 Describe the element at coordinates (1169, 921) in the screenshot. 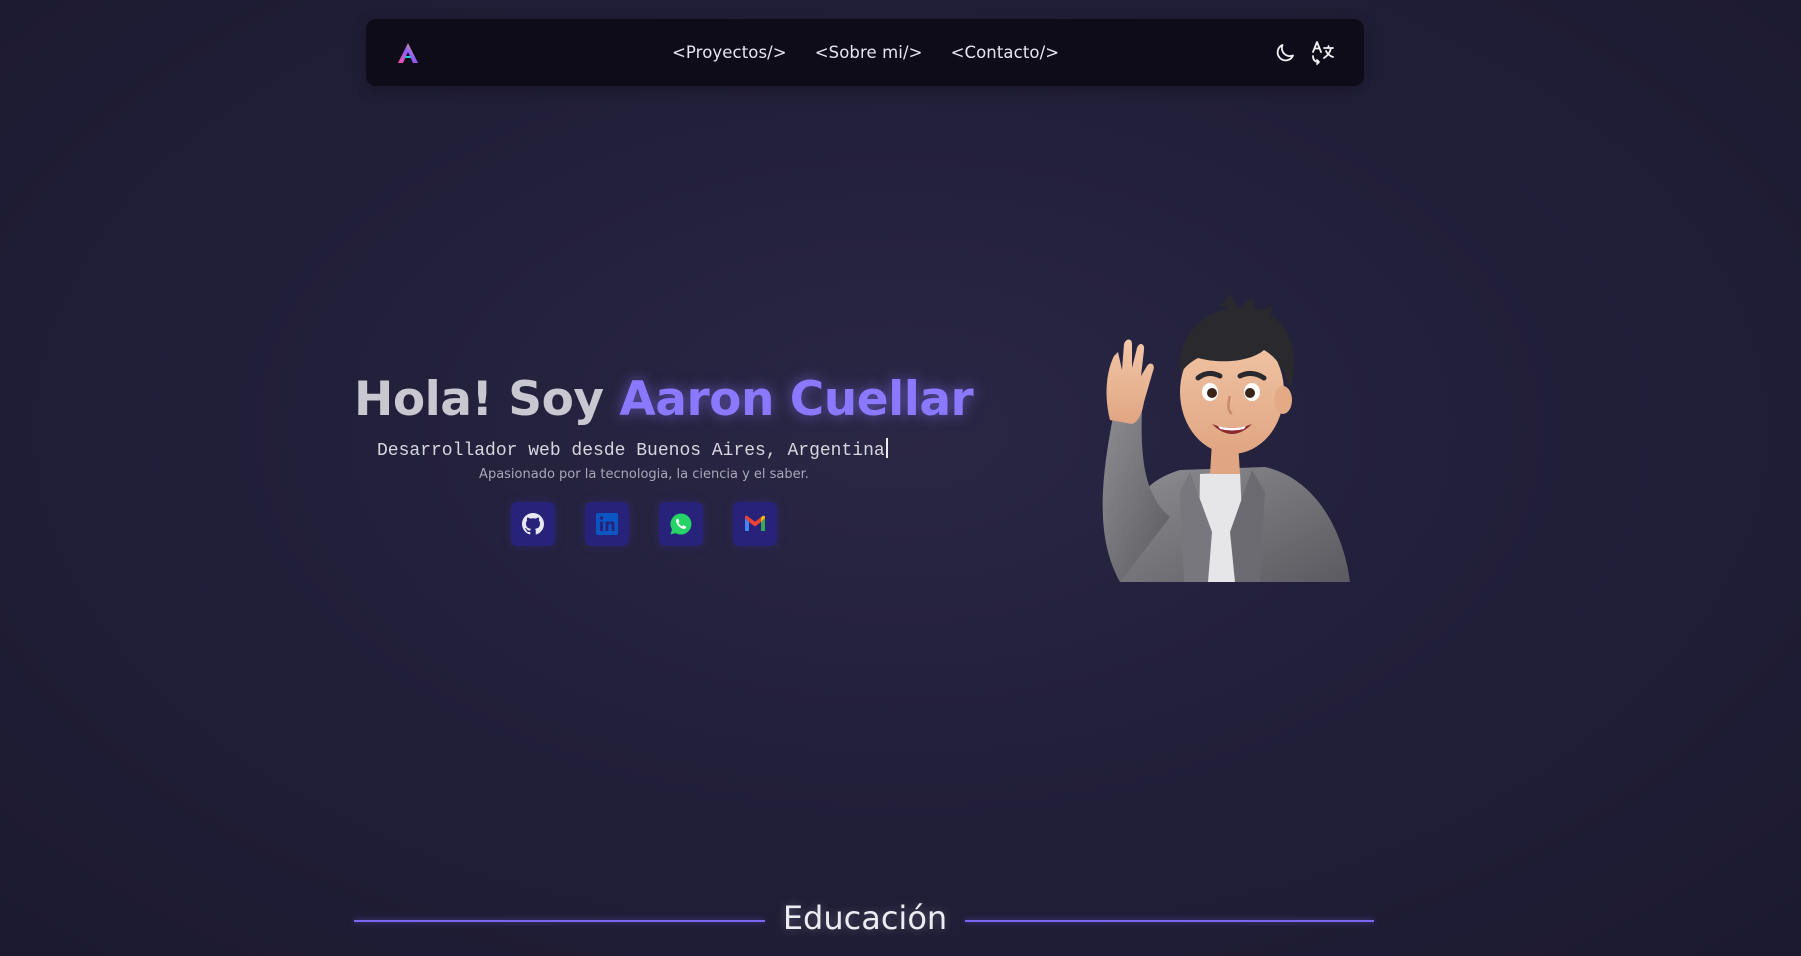

I see `section-divider-right` at that location.